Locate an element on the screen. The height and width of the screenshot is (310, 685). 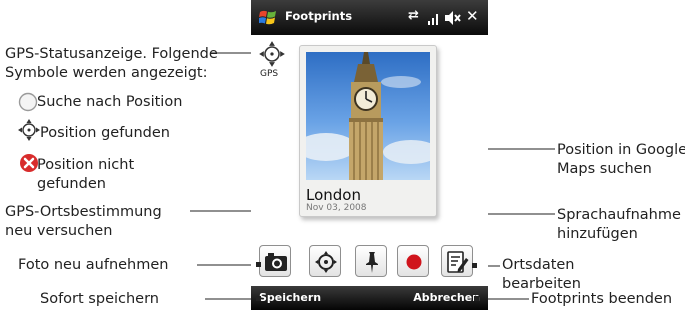
dot-retake is located at coordinates (258, 264).